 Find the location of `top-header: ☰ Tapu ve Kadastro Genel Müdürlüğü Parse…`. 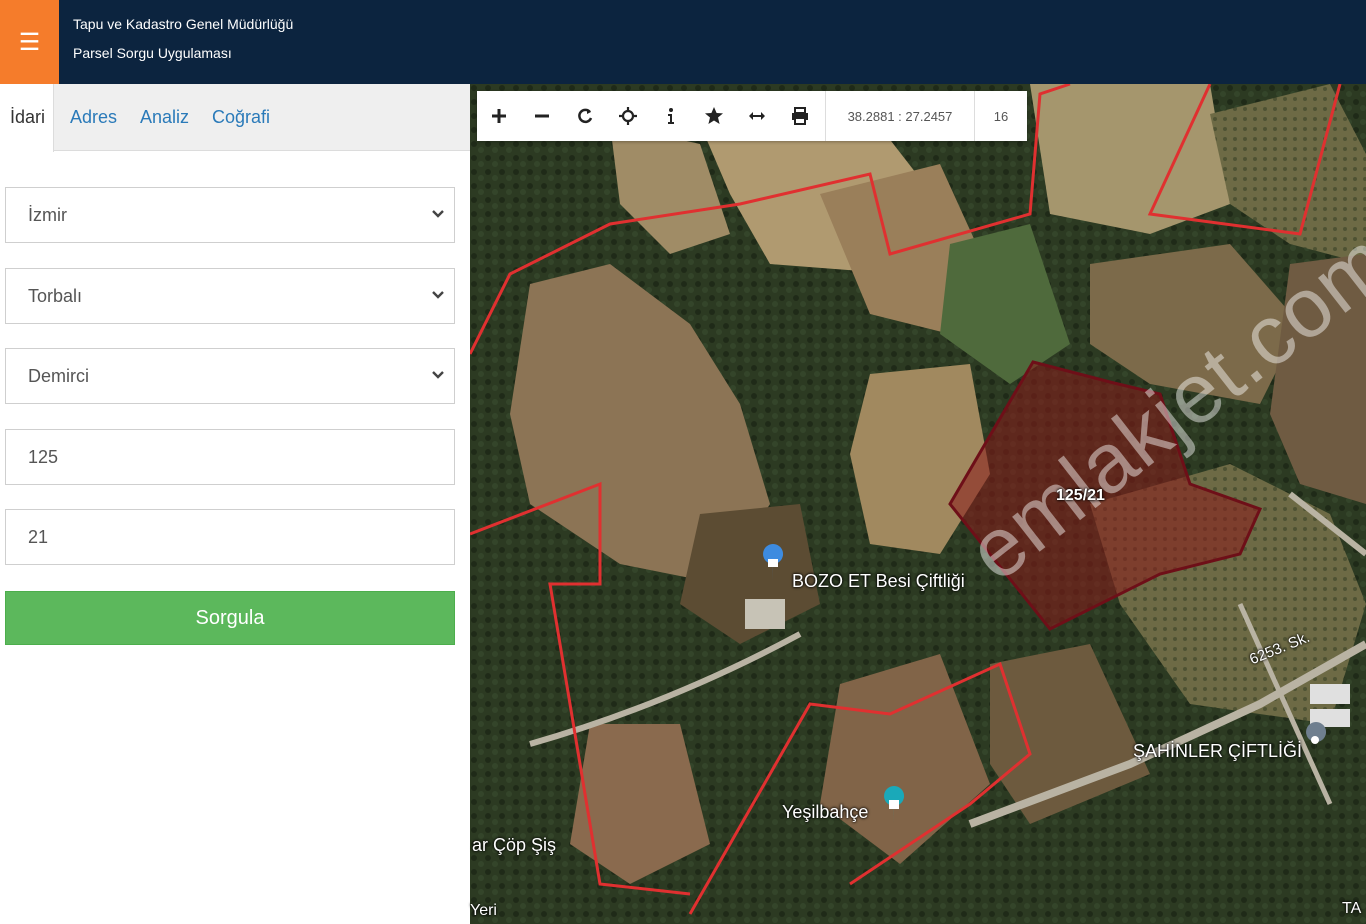

top-header: ☰ Tapu ve Kadastro Genel Müdürlüğü Parse… is located at coordinates (683, 42).